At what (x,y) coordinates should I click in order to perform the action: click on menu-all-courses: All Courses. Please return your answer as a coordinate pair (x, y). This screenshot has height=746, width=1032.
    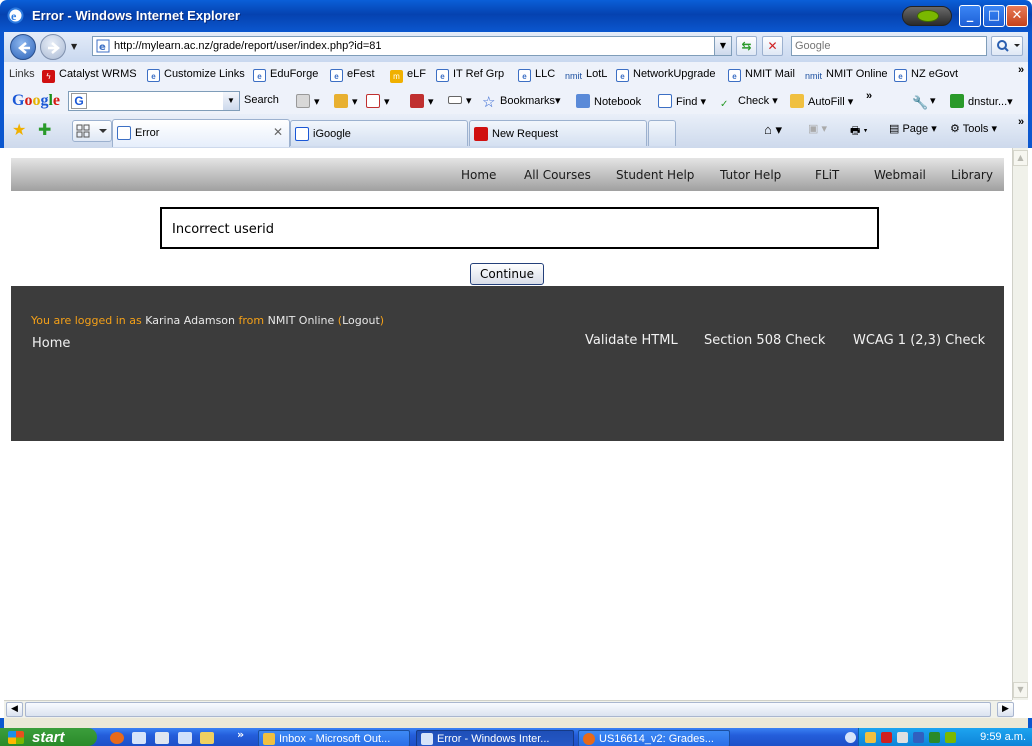
    Looking at the image, I should click on (557, 175).